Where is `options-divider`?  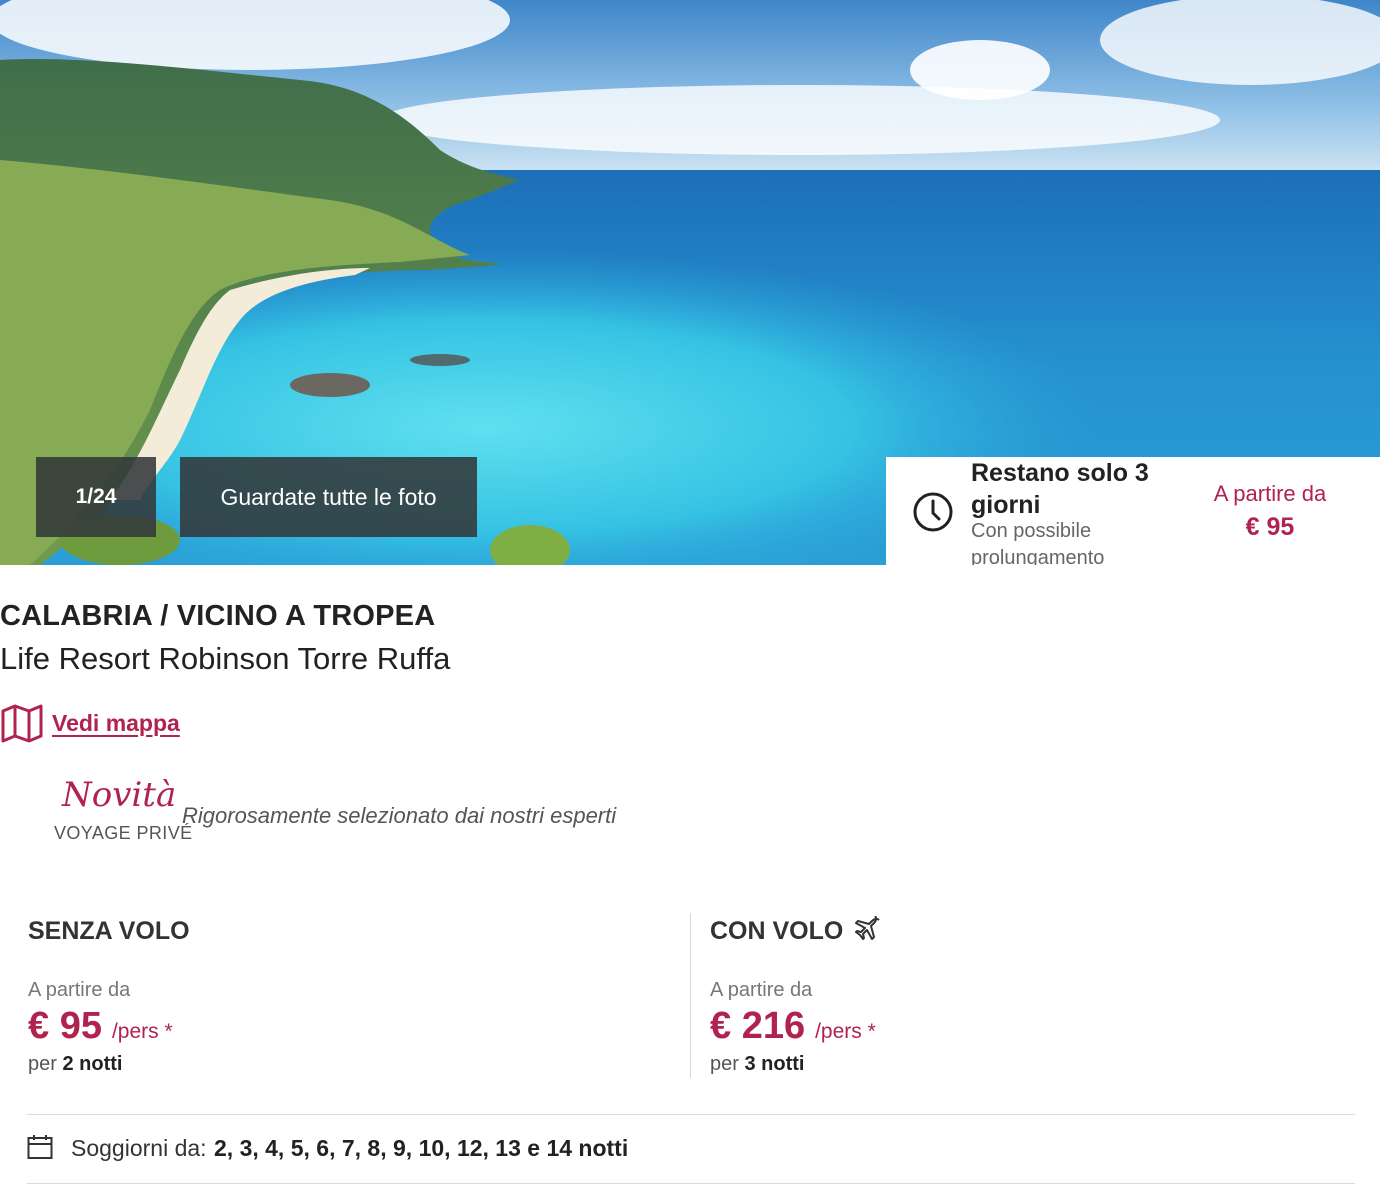 options-divider is located at coordinates (690, 995).